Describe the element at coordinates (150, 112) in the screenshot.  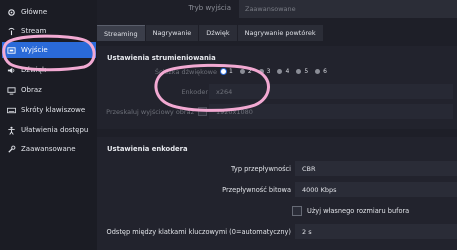
I see `rescale-label: Przeskaluj wyjściowy obraz` at that location.